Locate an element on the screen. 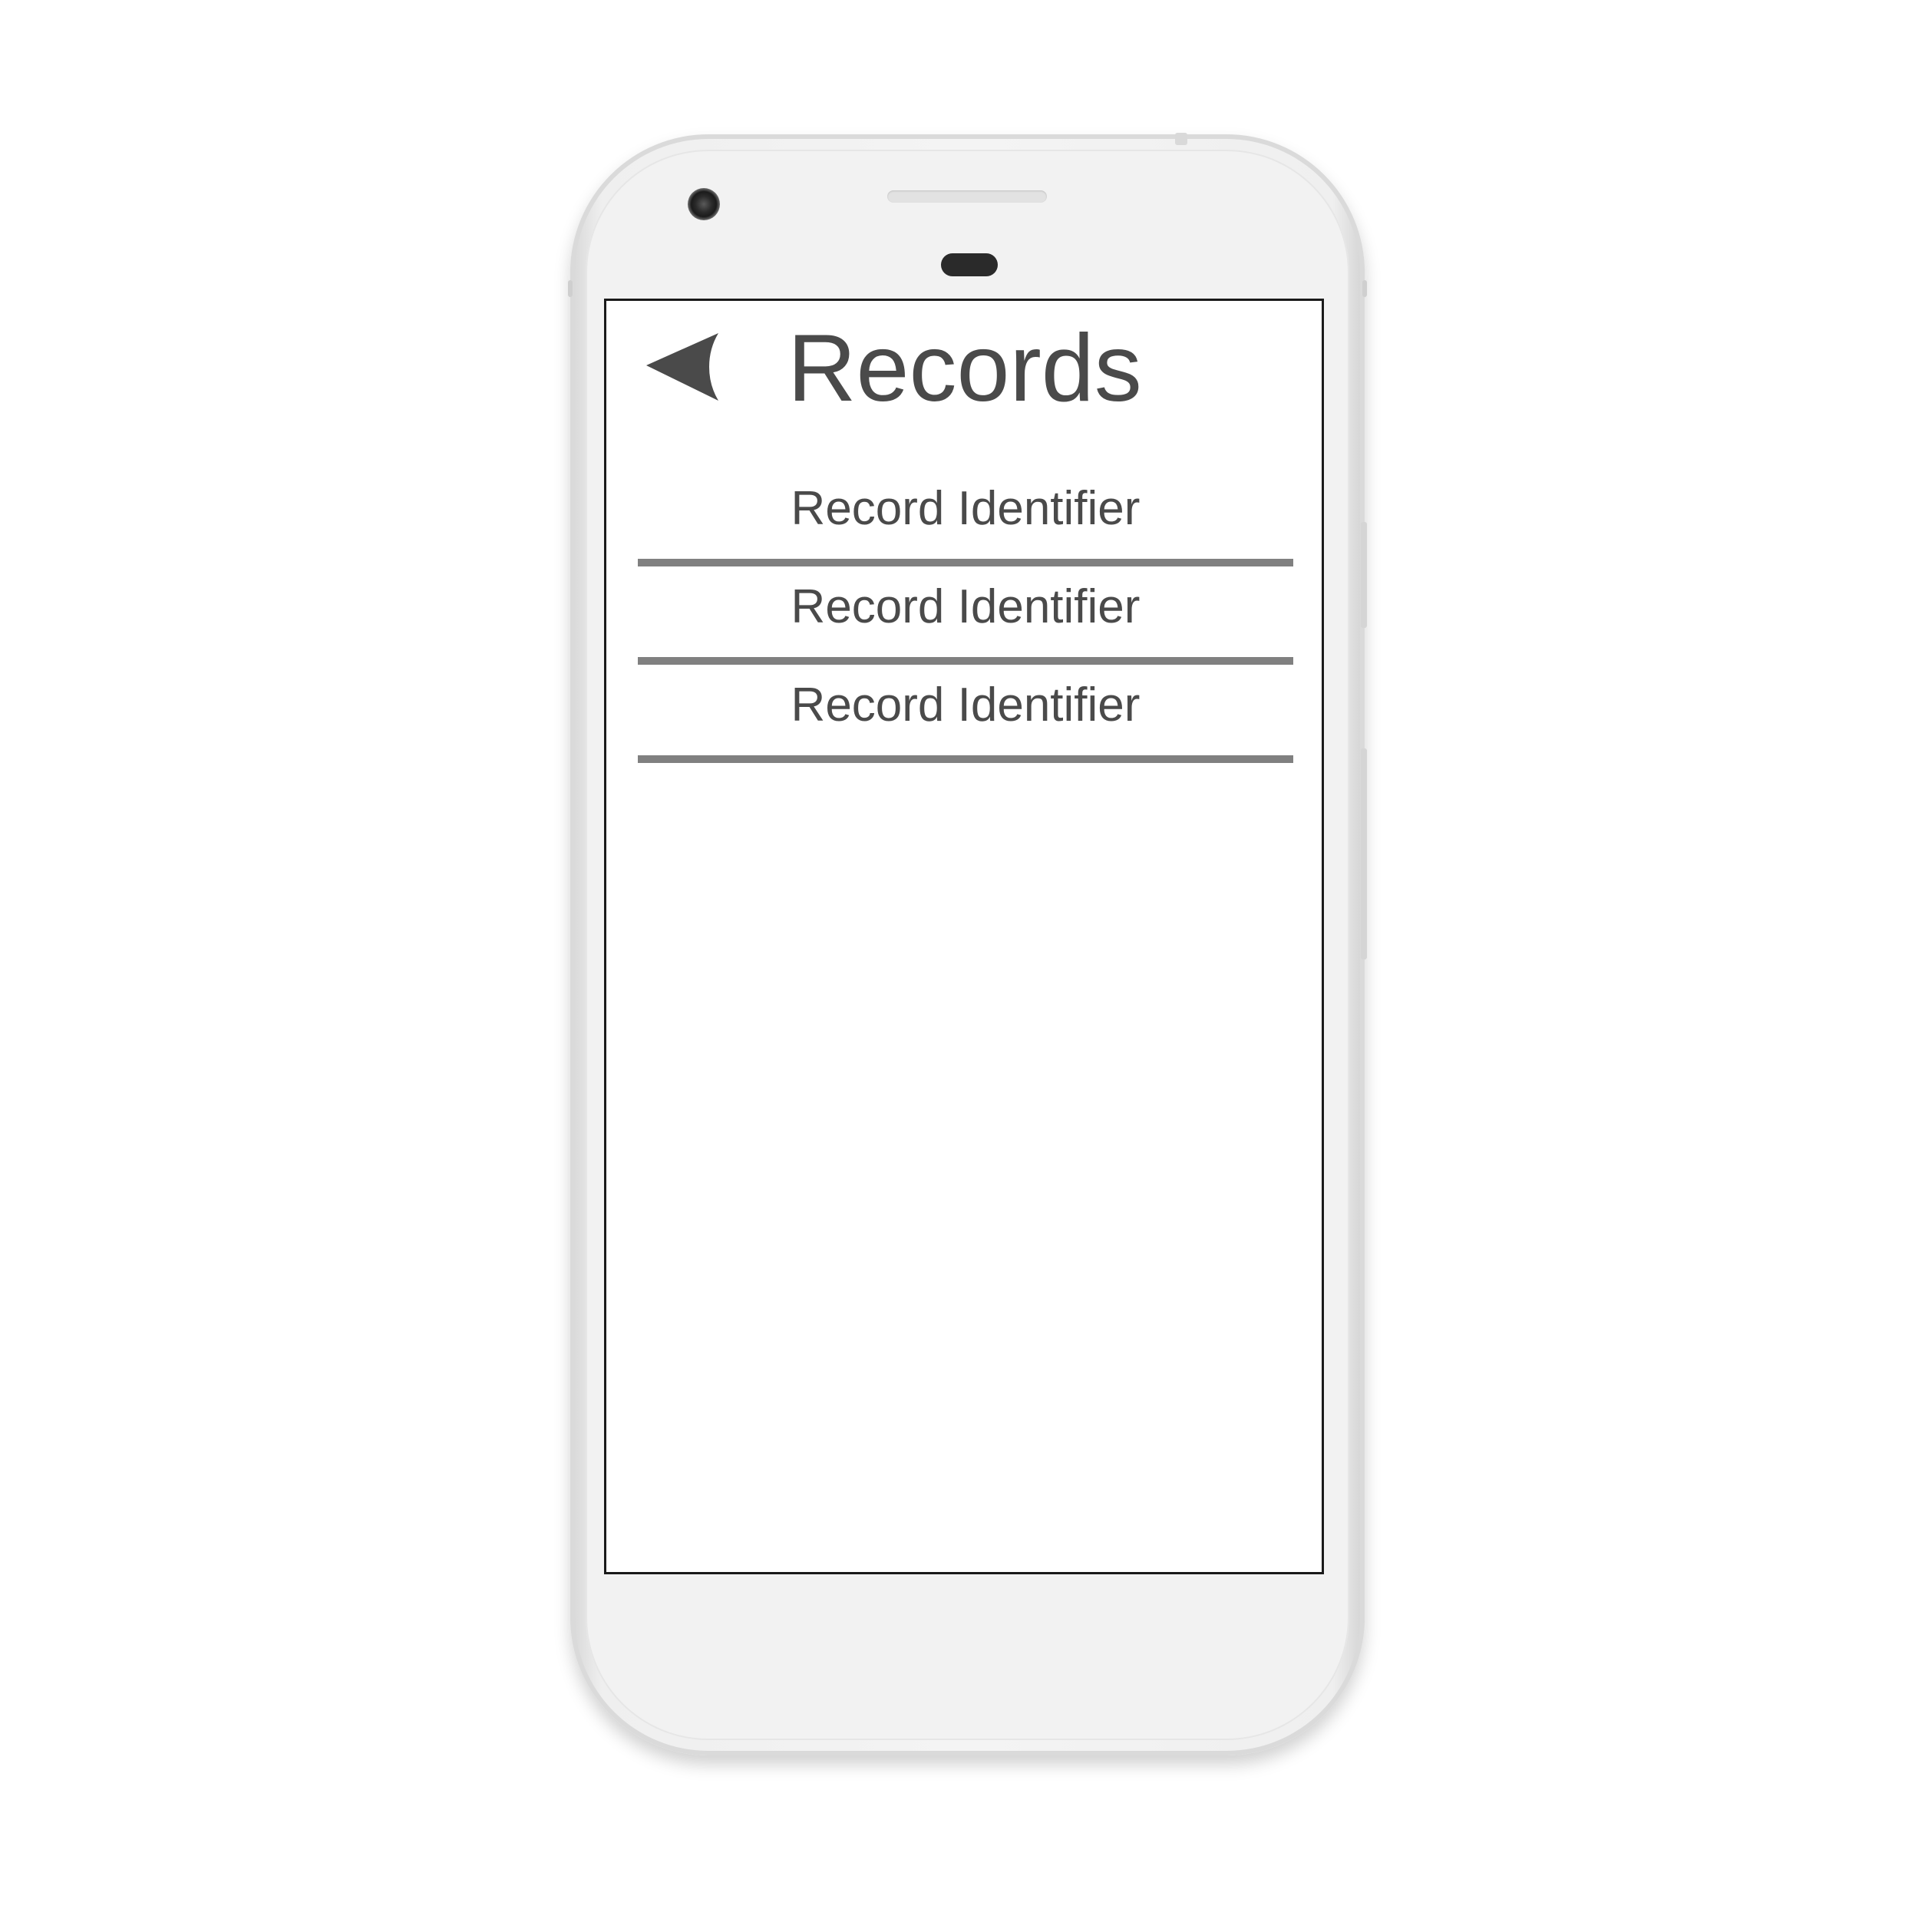 The width and height of the screenshot is (1928, 1932). volume-button is located at coordinates (1364, 853).